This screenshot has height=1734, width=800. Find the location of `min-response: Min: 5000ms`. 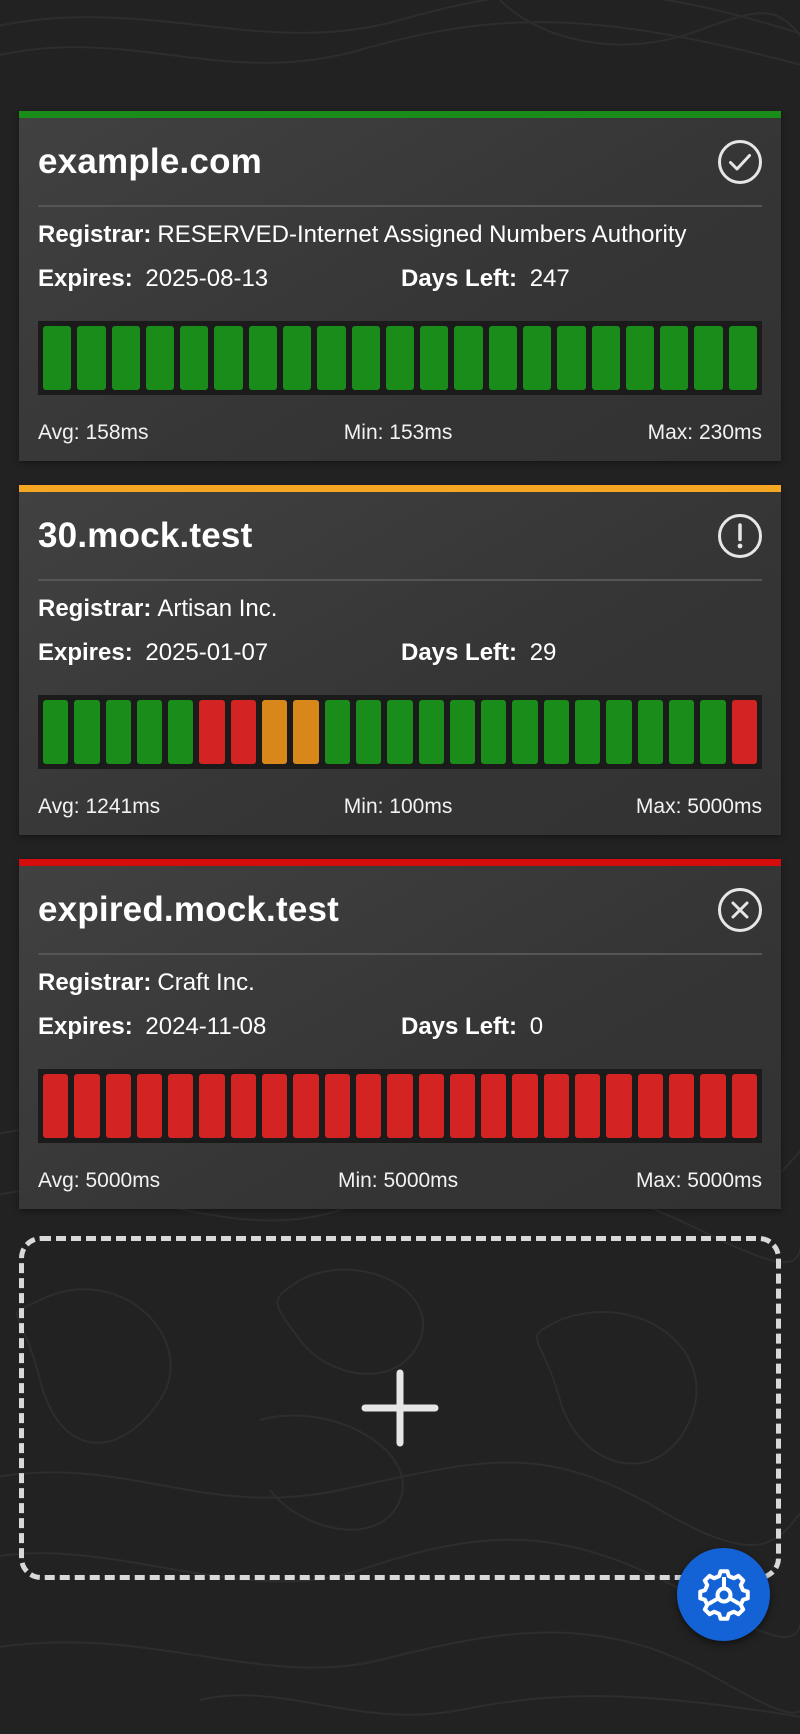

min-response: Min: 5000ms is located at coordinates (398, 1180).